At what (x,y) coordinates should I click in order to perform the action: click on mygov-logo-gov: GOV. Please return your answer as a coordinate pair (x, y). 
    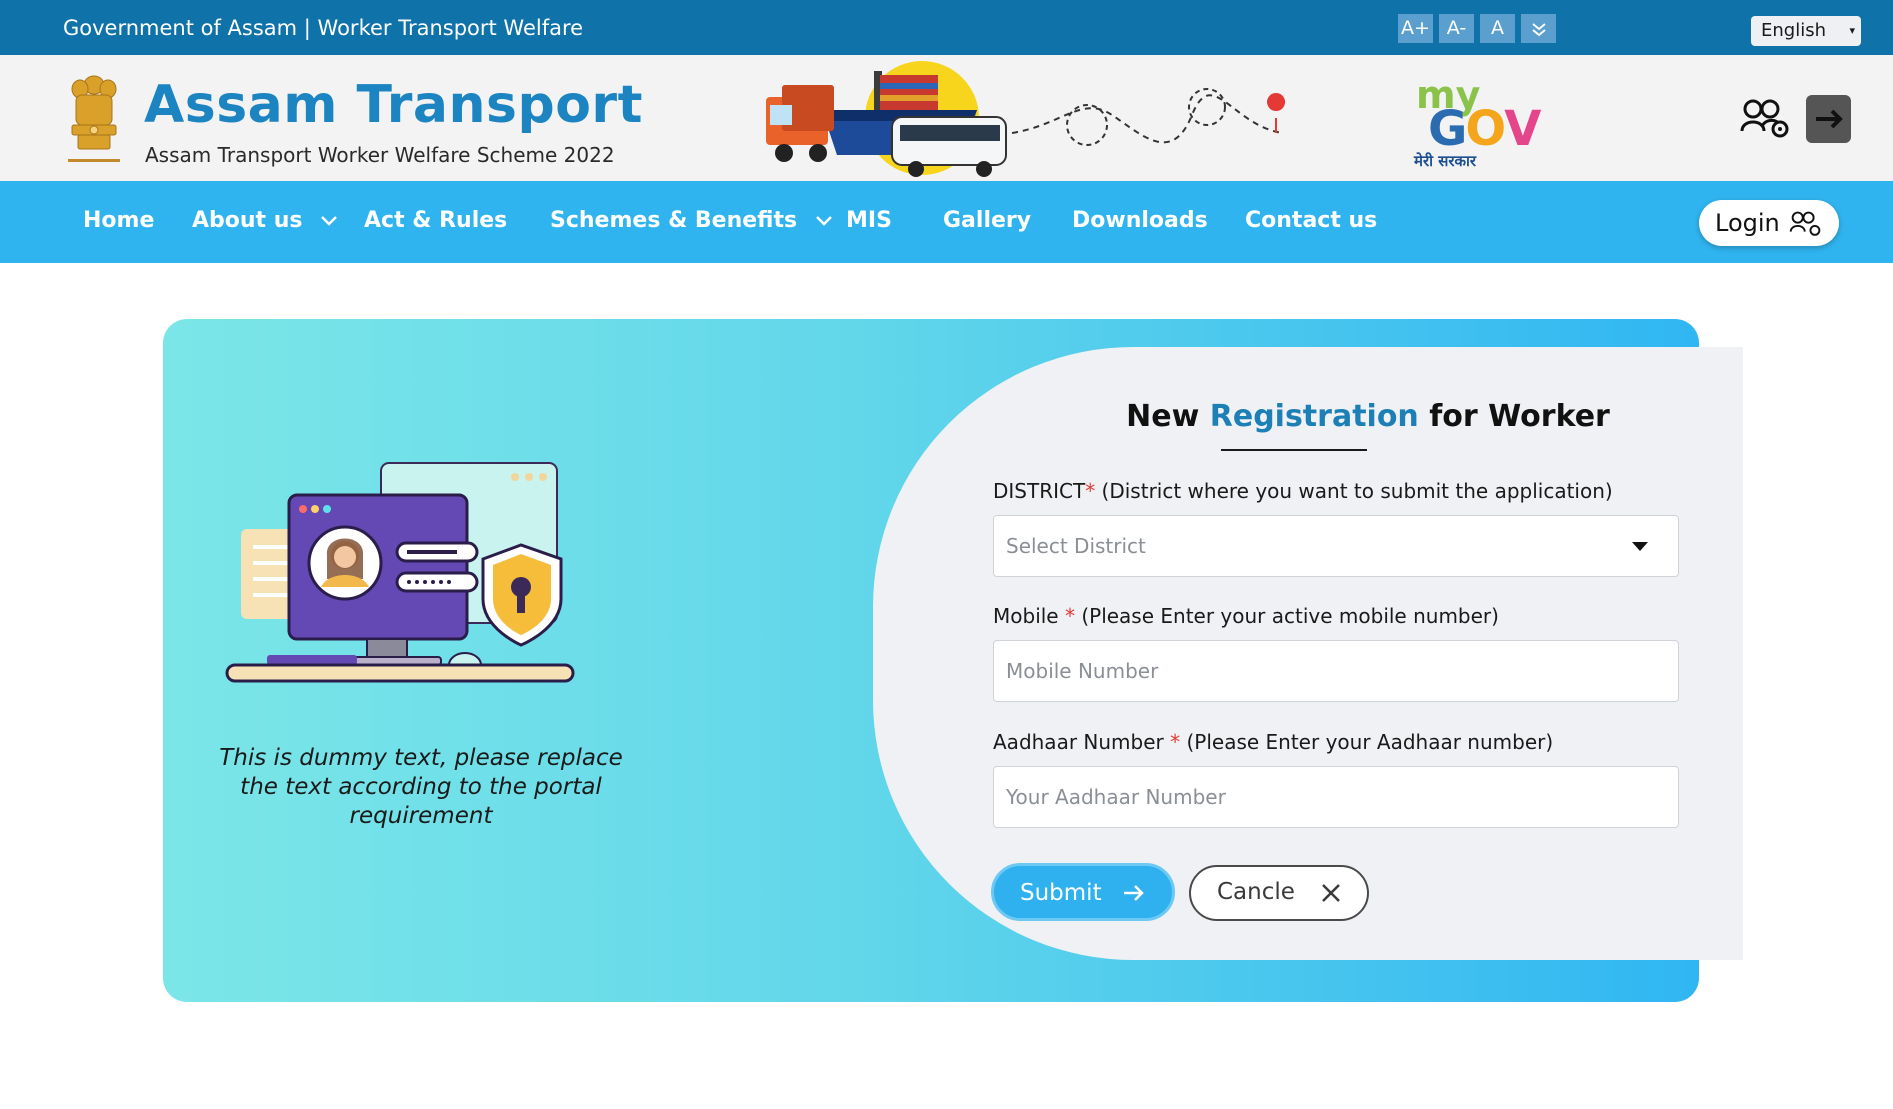
    Looking at the image, I should click on (1484, 129).